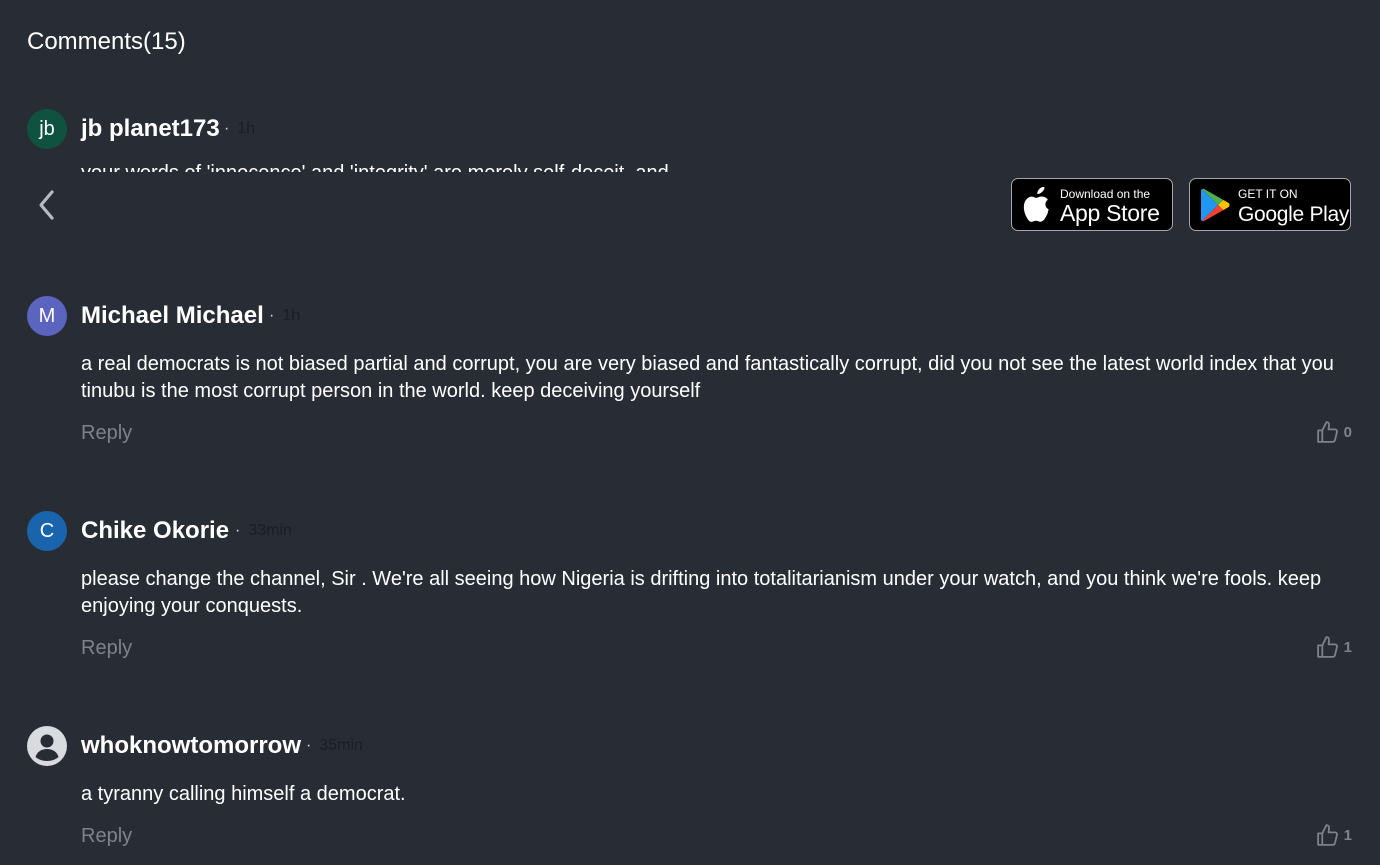  I want to click on default-user-icon, so click(47, 747).